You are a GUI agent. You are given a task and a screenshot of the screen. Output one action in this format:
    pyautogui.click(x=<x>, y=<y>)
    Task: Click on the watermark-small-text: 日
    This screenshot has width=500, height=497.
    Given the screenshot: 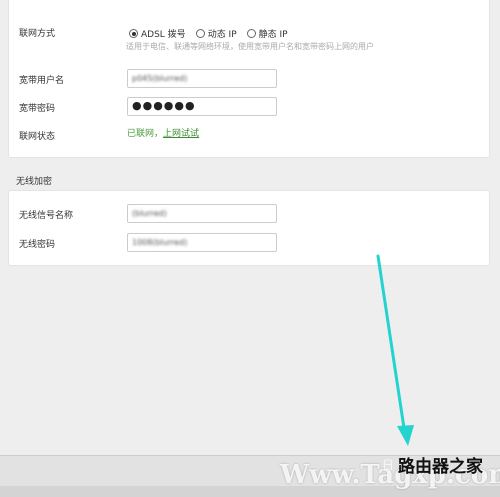 What is the action you would take?
    pyautogui.click(x=388, y=465)
    